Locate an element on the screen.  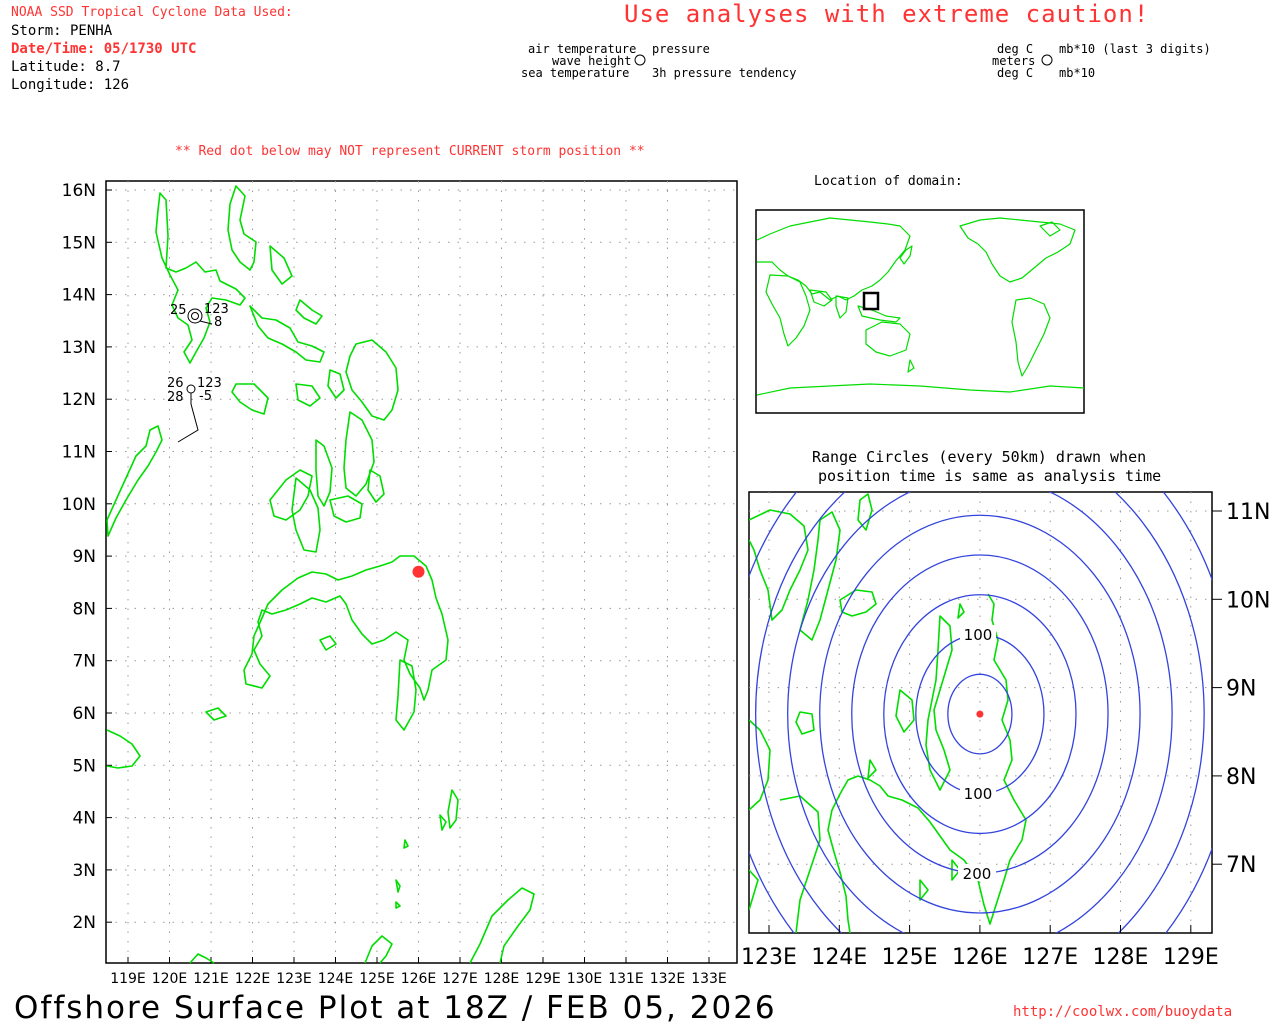
location-map is located at coordinates (920, 311).